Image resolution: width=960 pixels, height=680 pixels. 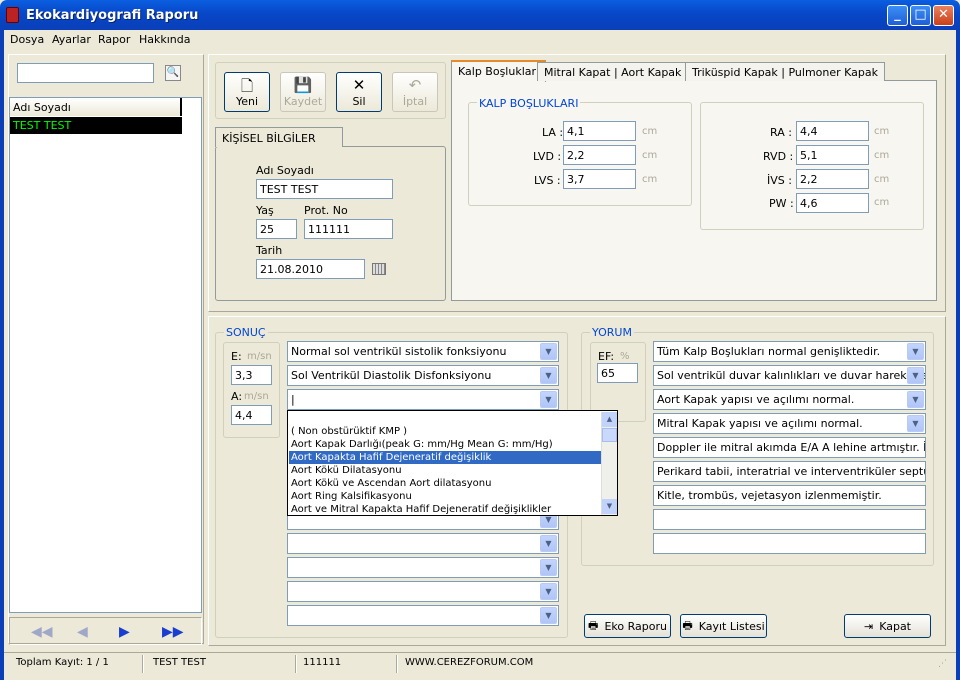 What do you see at coordinates (114, 39) in the screenshot?
I see `menu-rapor: Rapor` at bounding box center [114, 39].